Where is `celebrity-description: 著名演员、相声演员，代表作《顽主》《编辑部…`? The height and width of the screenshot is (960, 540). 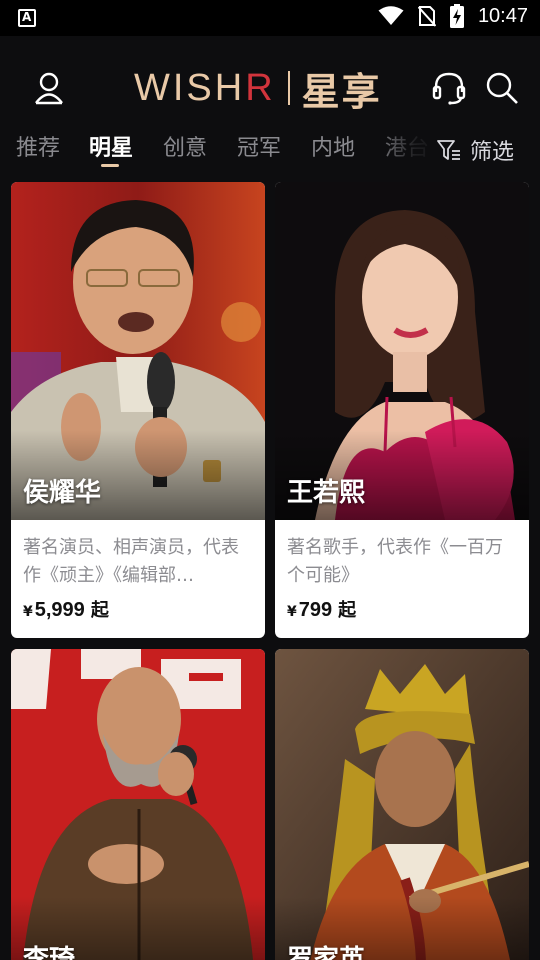 celebrity-description: 著名演员、相声演员，代表作《顽主》《编辑部… is located at coordinates (131, 561).